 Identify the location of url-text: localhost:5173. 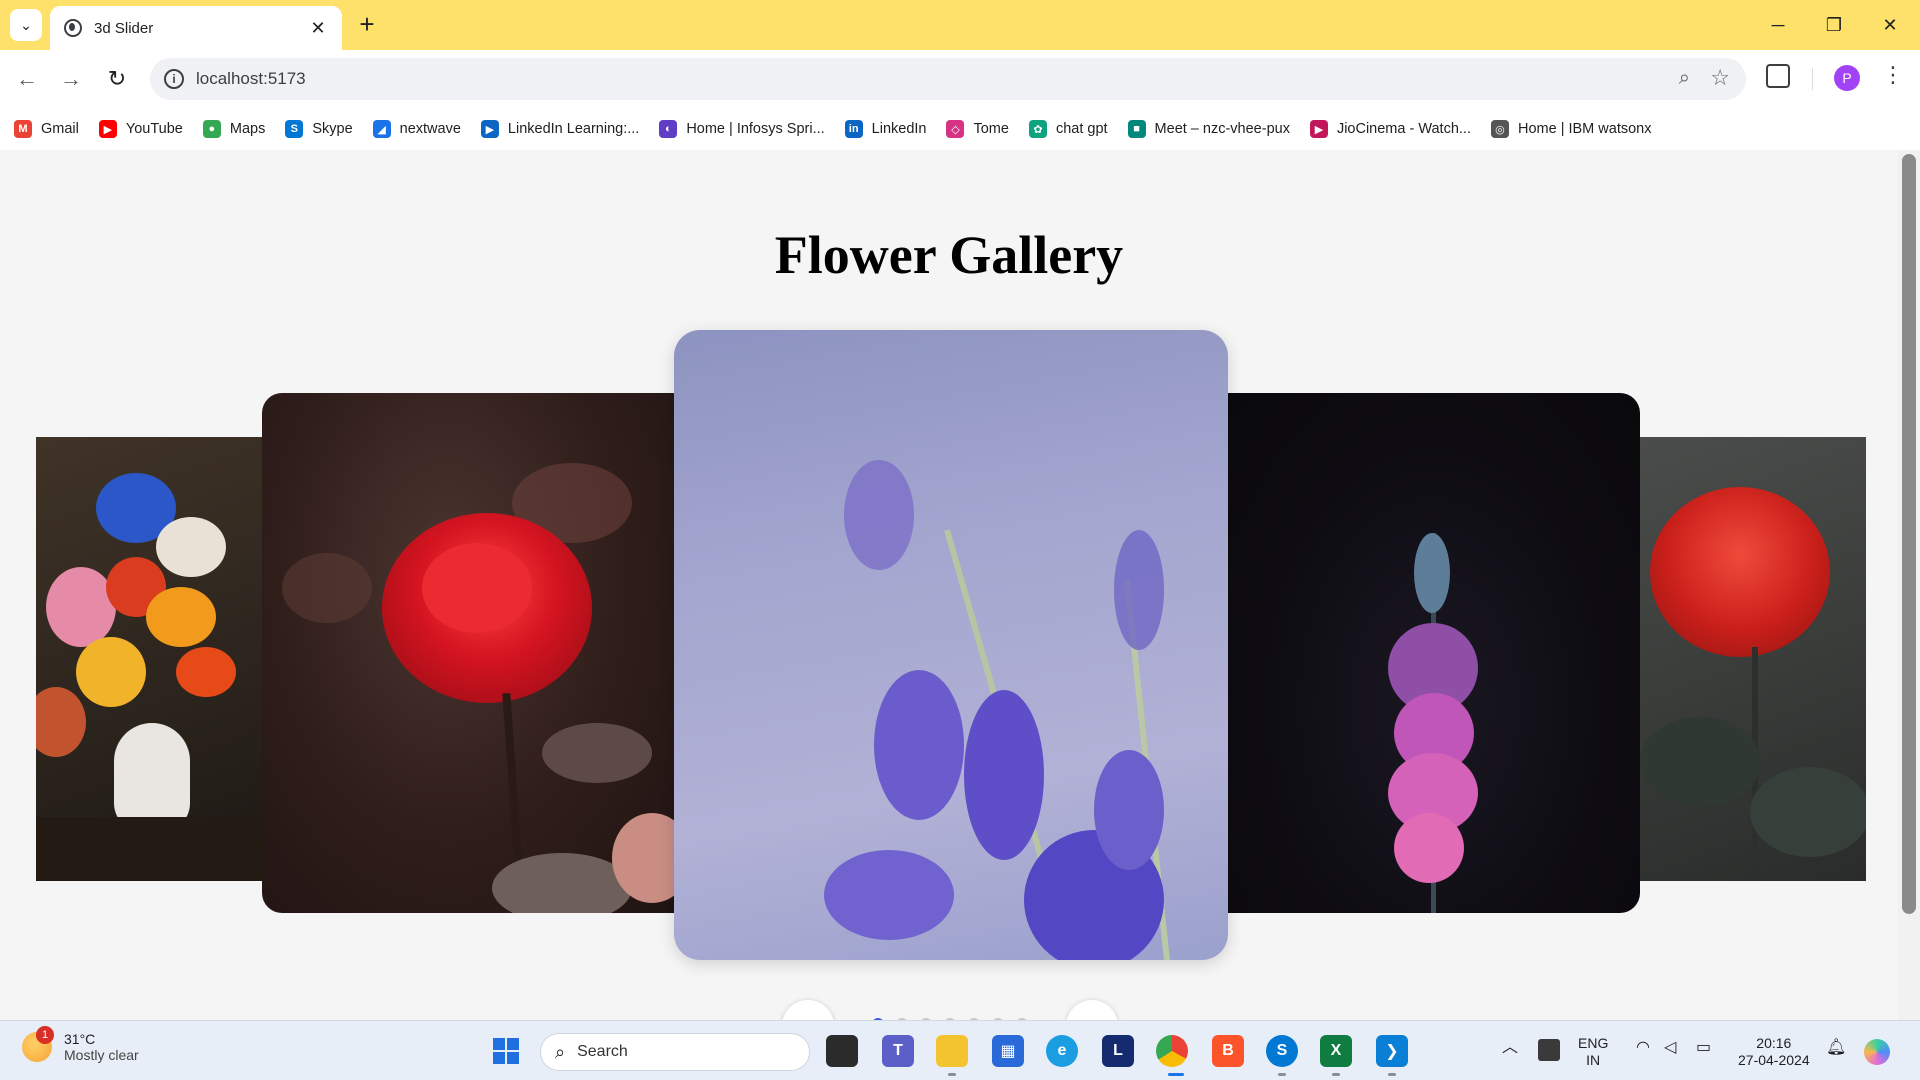
(251, 79).